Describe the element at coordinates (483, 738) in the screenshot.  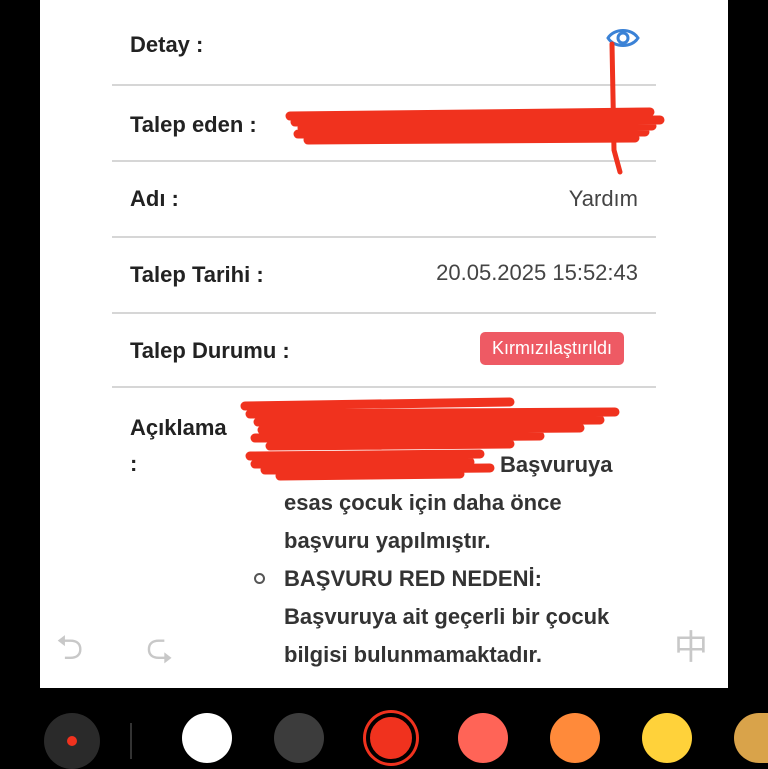
I see `color-swatch-coral` at that location.